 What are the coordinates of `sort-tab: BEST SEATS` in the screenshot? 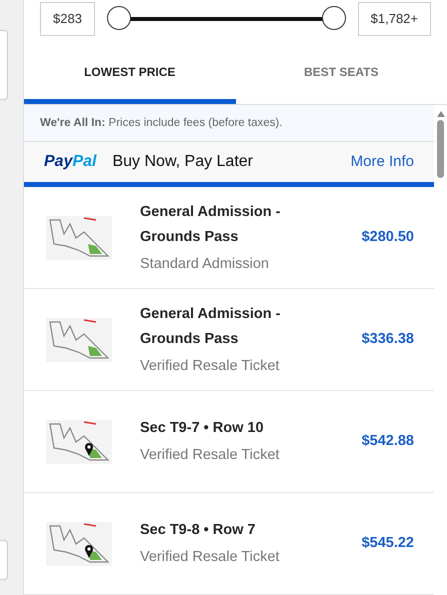 It's located at (341, 71).